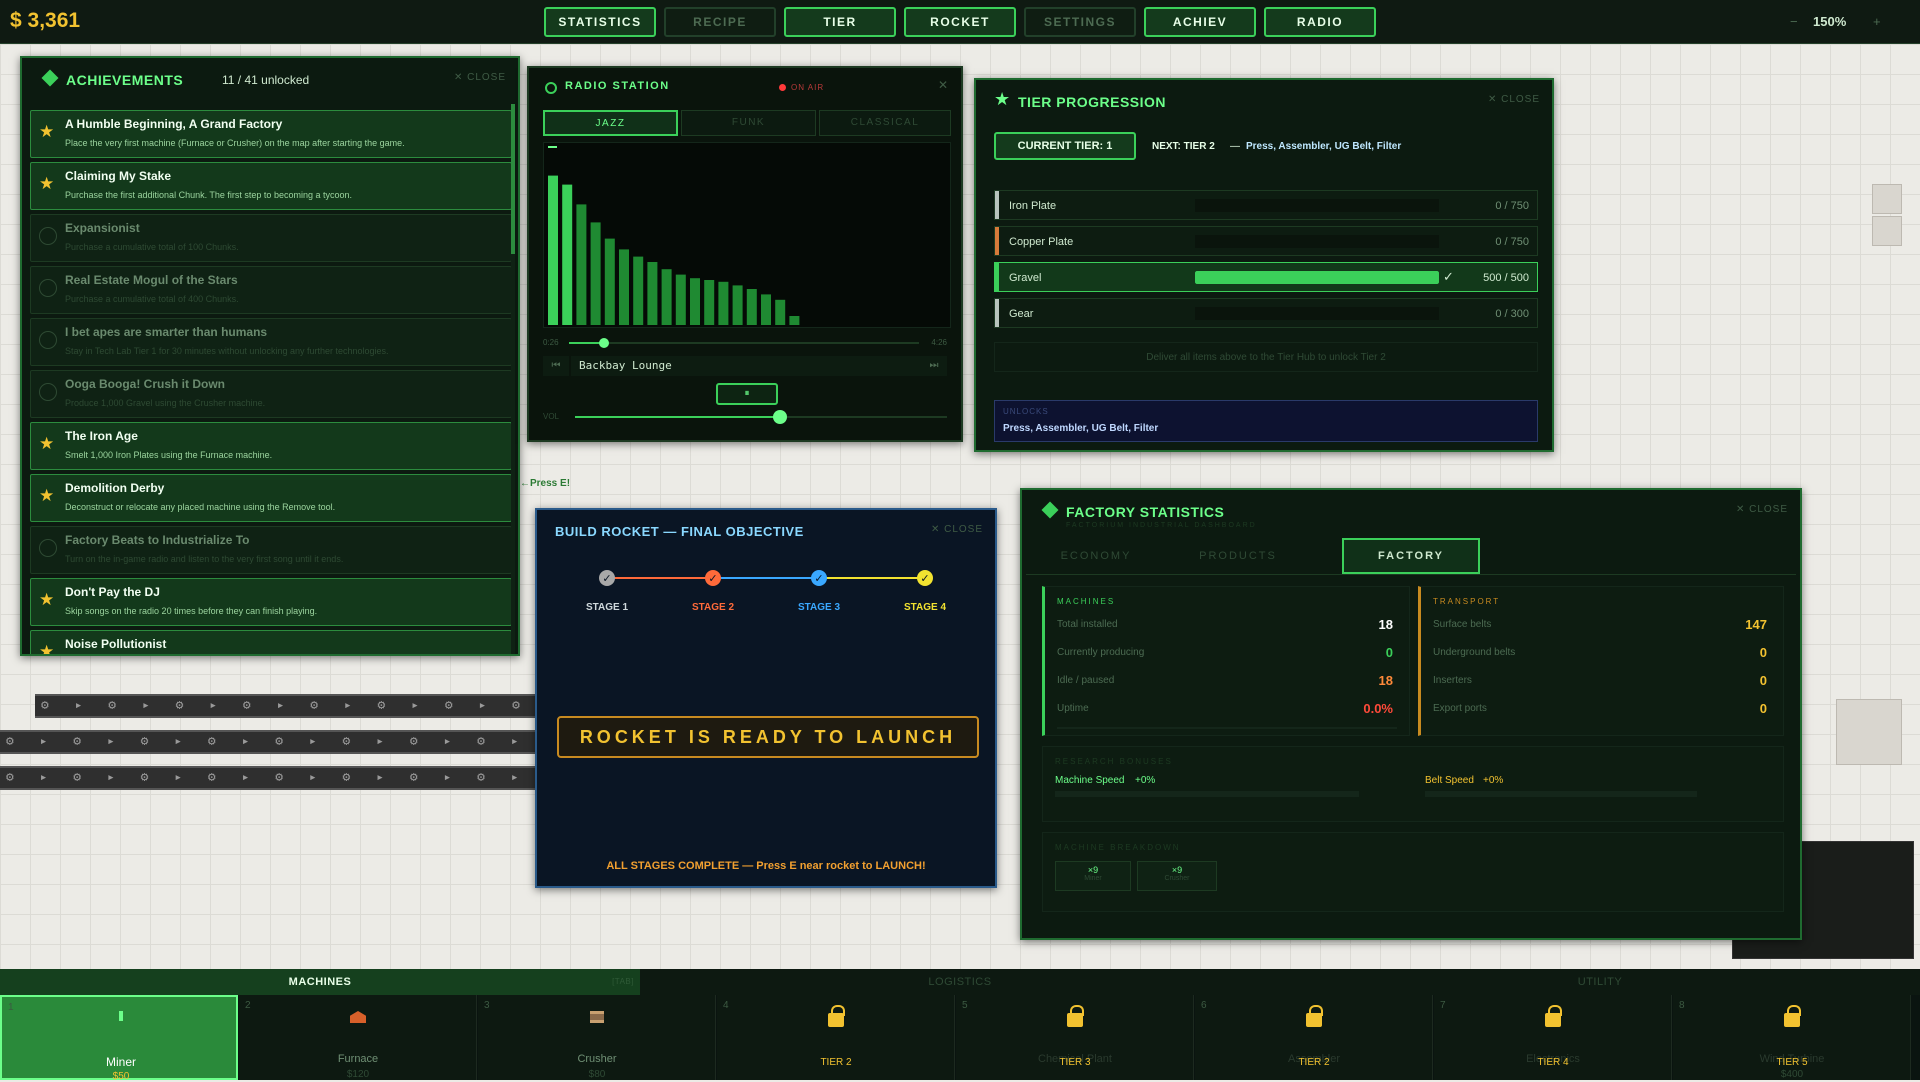 Image resolution: width=1920 pixels, height=1082 pixels. Describe the element at coordinates (1080, 22) in the screenshot. I see `nav-settings-button: SETTINGS` at that location.